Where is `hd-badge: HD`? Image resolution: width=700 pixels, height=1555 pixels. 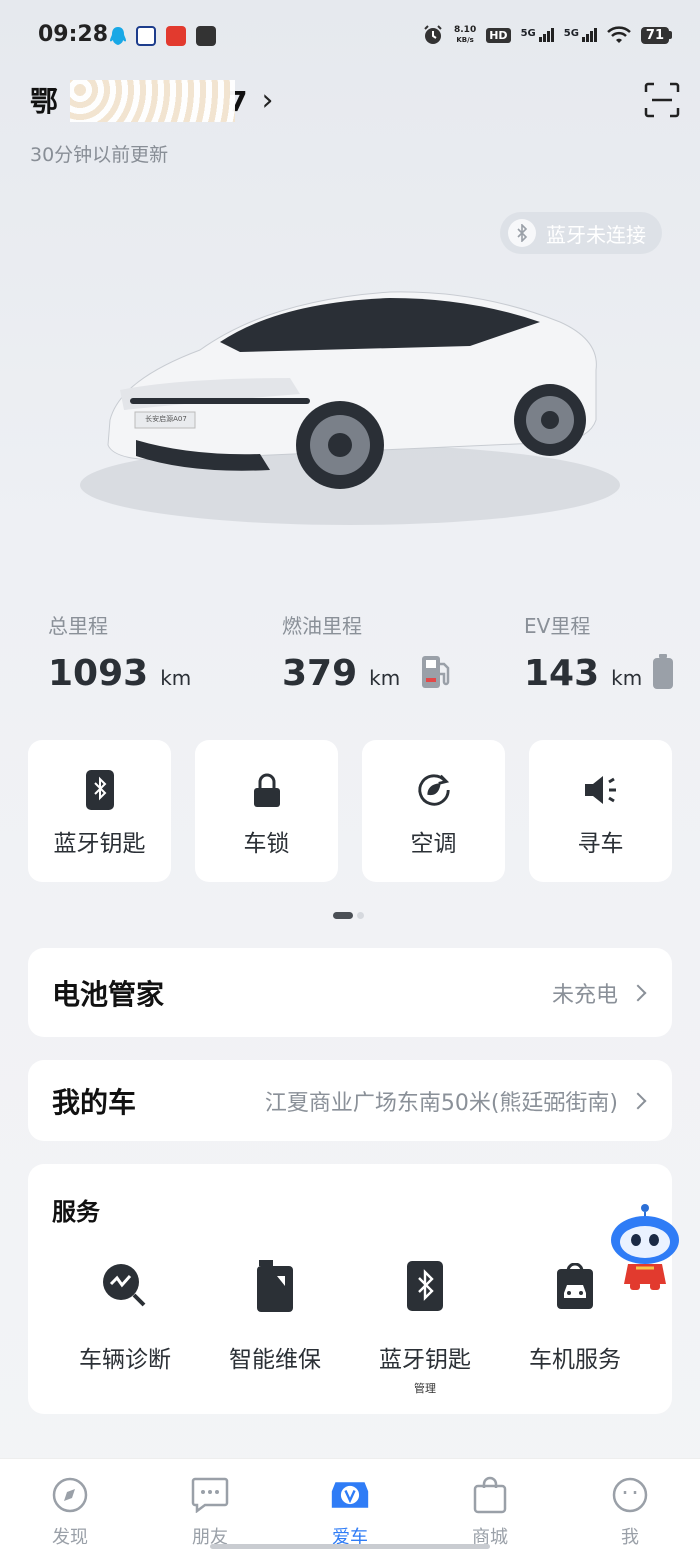 hd-badge: HD is located at coordinates (498, 35).